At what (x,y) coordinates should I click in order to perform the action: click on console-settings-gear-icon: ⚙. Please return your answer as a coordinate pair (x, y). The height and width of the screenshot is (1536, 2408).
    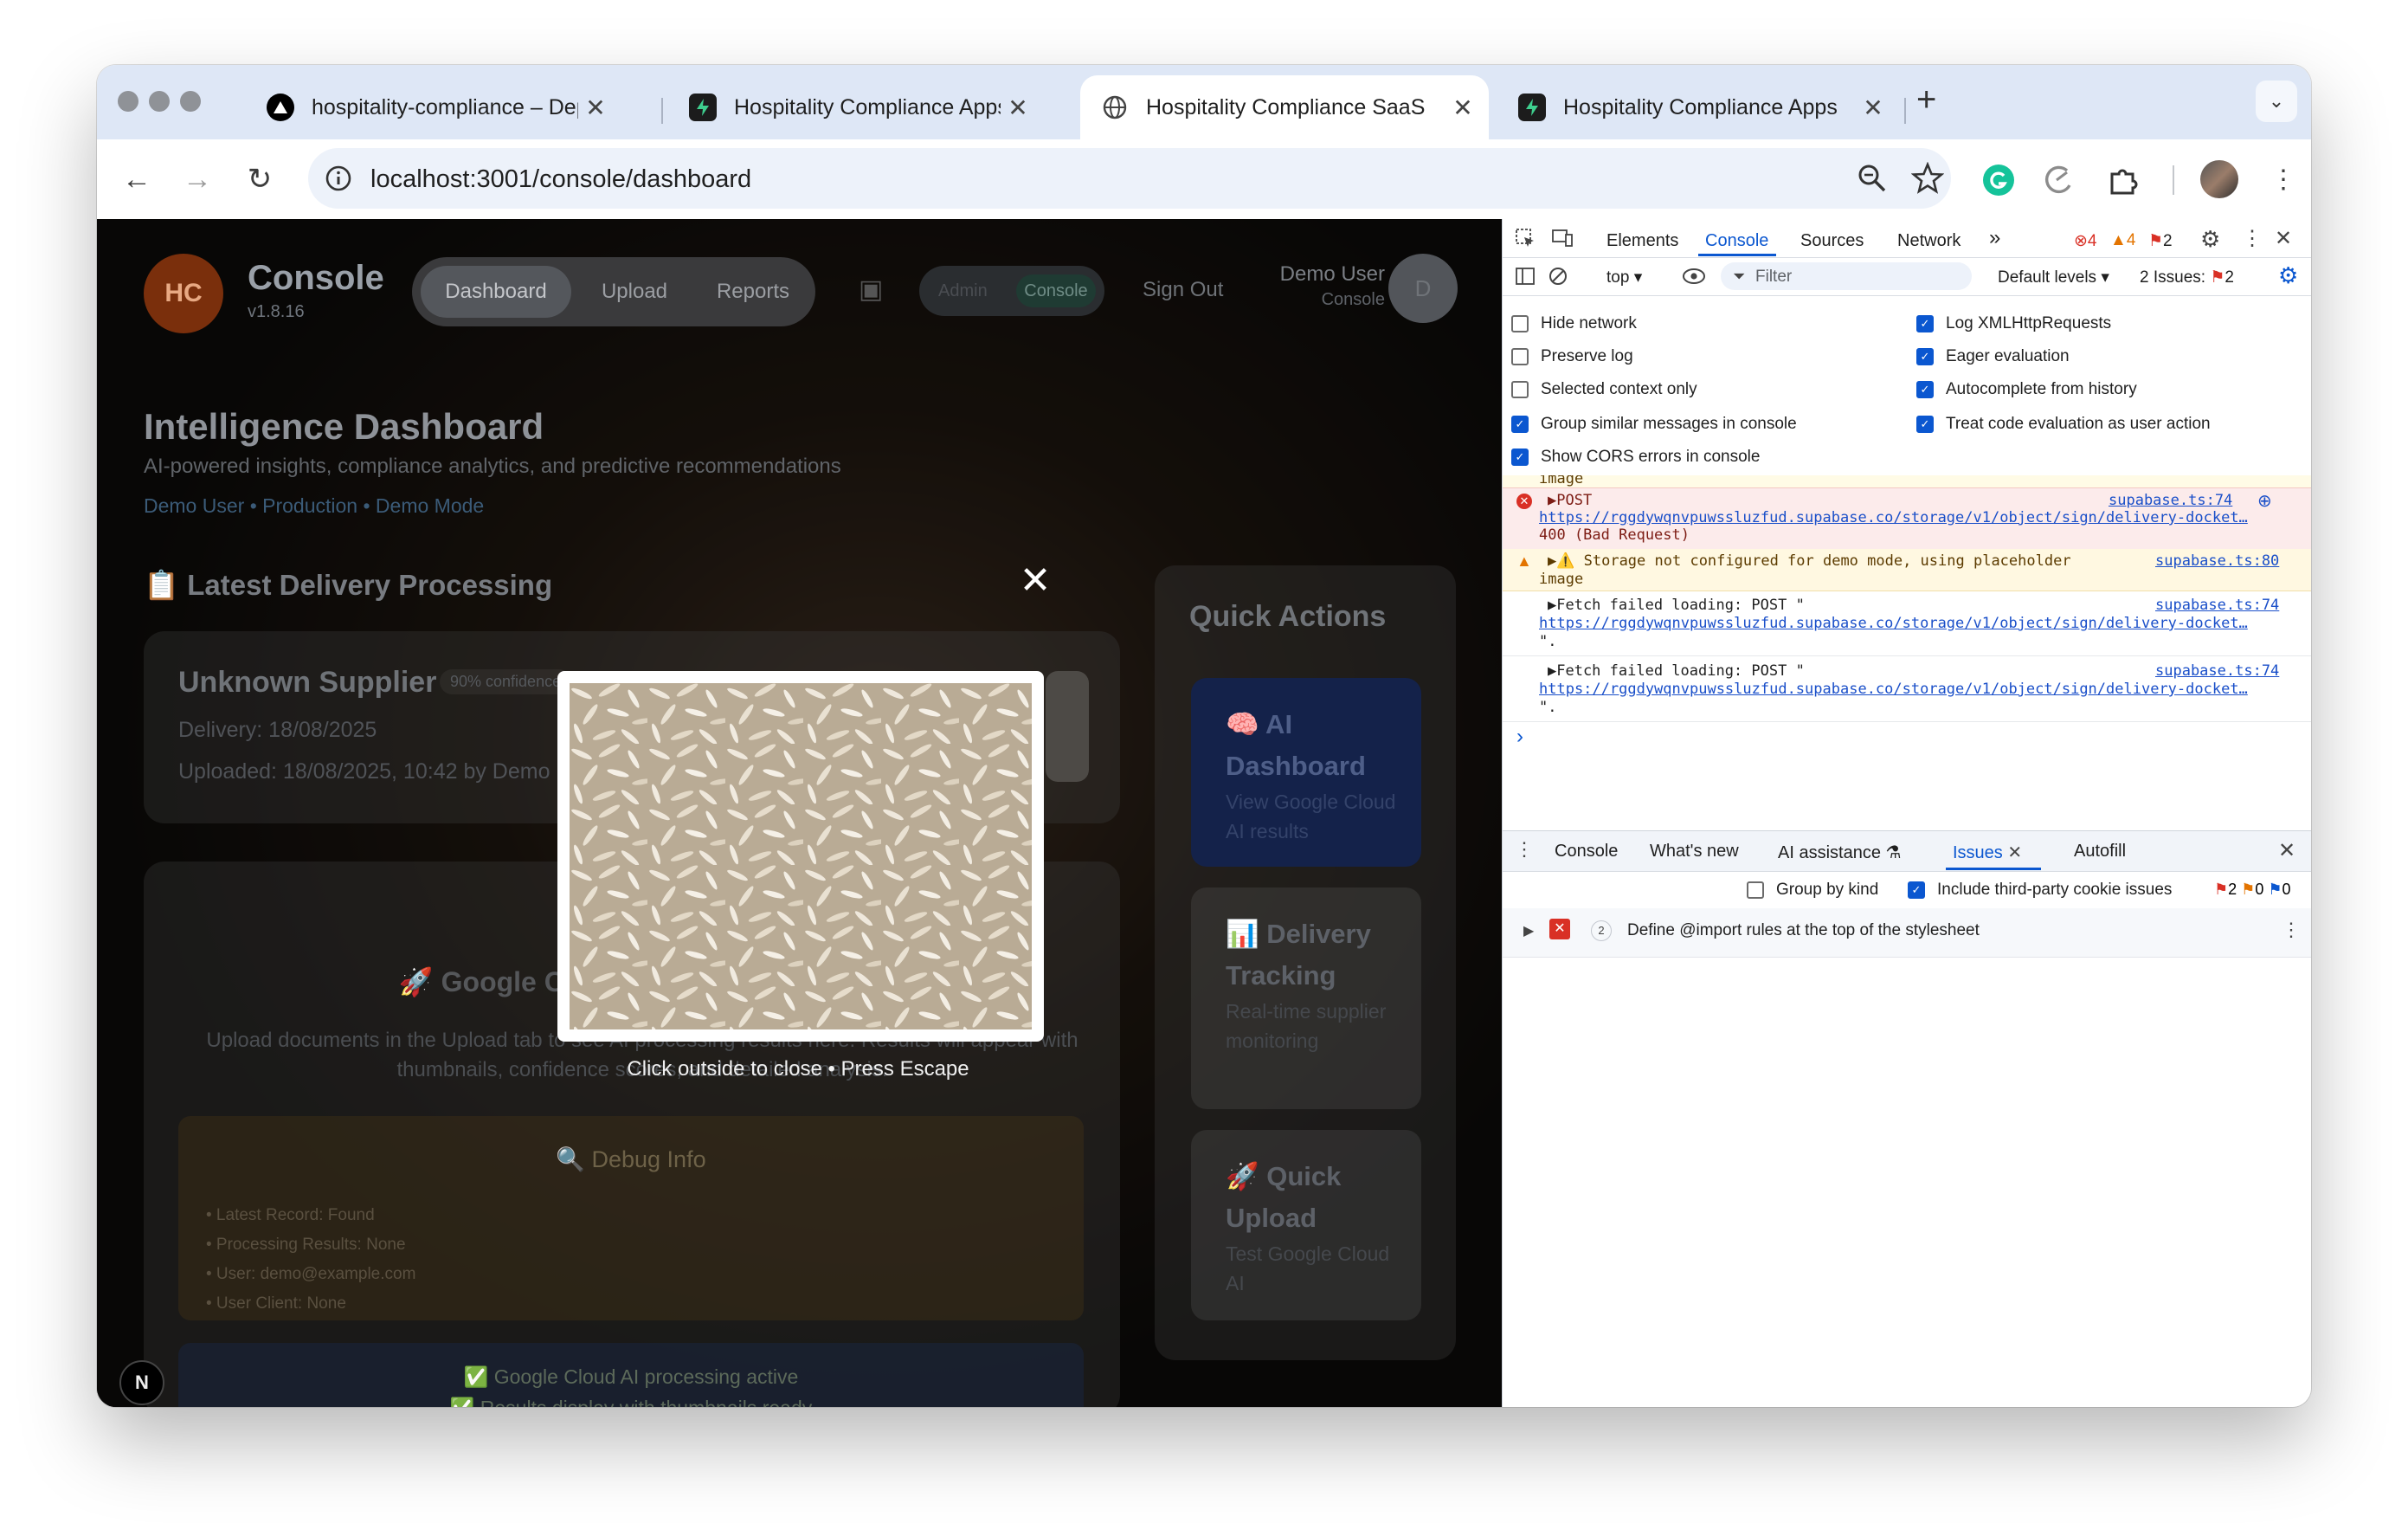
    Looking at the image, I should click on (2288, 275).